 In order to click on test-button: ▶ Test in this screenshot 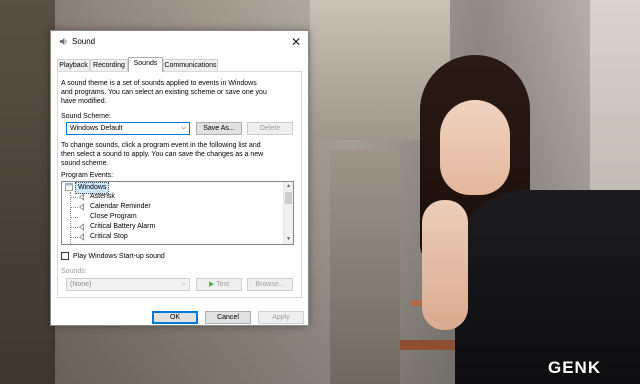, I will do `click(219, 284)`.